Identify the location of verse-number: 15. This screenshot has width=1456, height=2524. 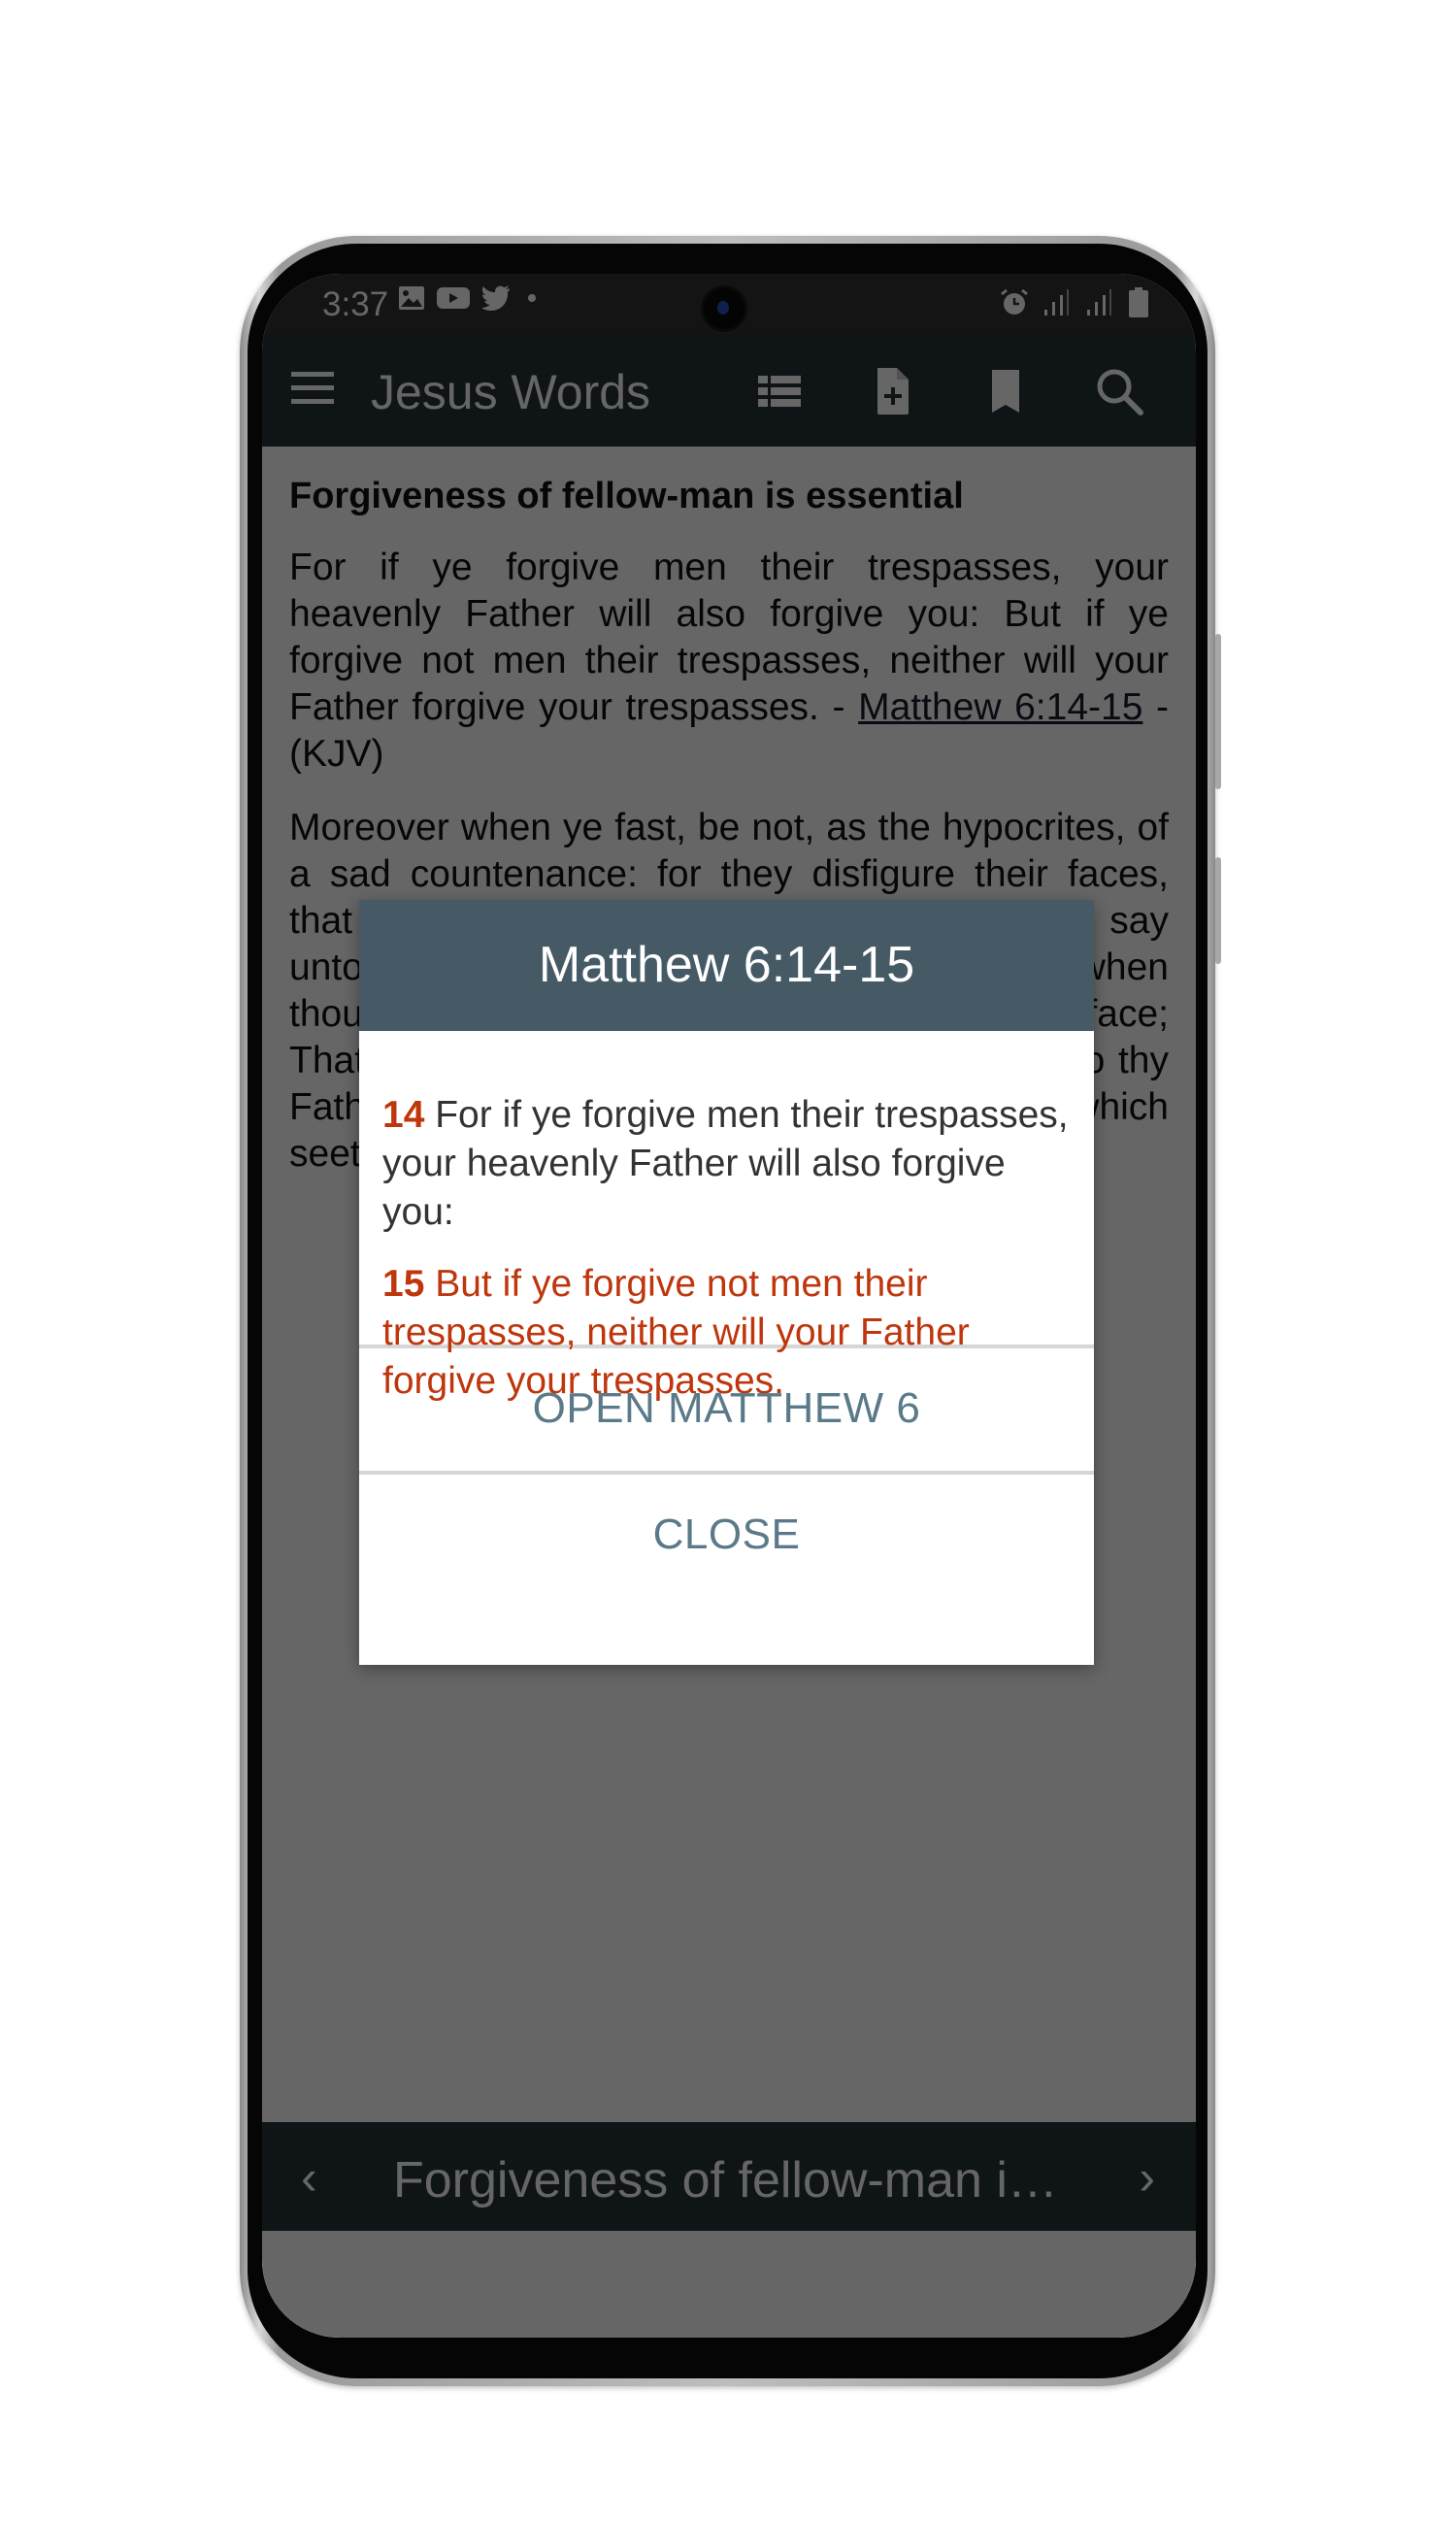
(403, 1284).